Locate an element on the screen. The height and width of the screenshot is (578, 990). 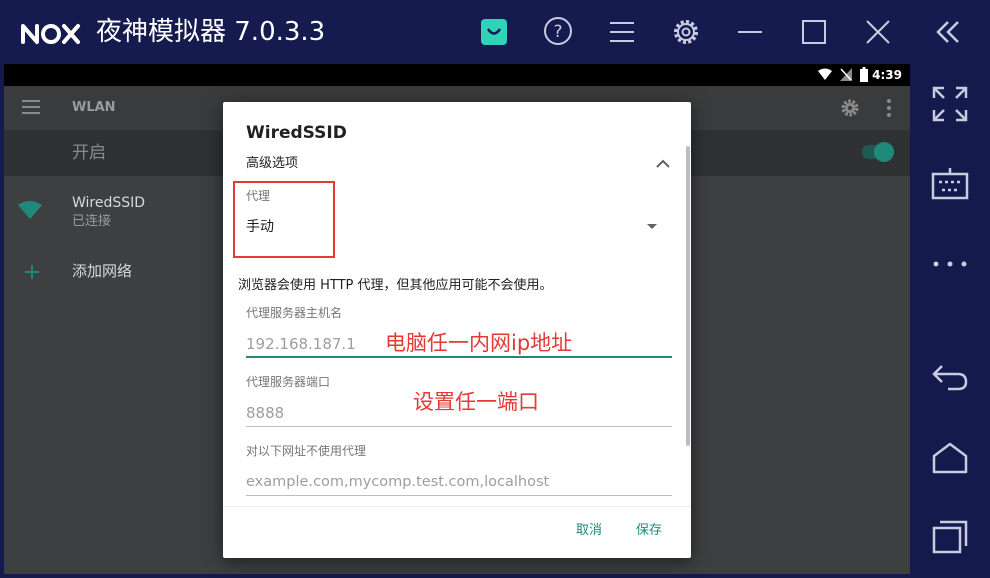
battery-icon is located at coordinates (864, 74).